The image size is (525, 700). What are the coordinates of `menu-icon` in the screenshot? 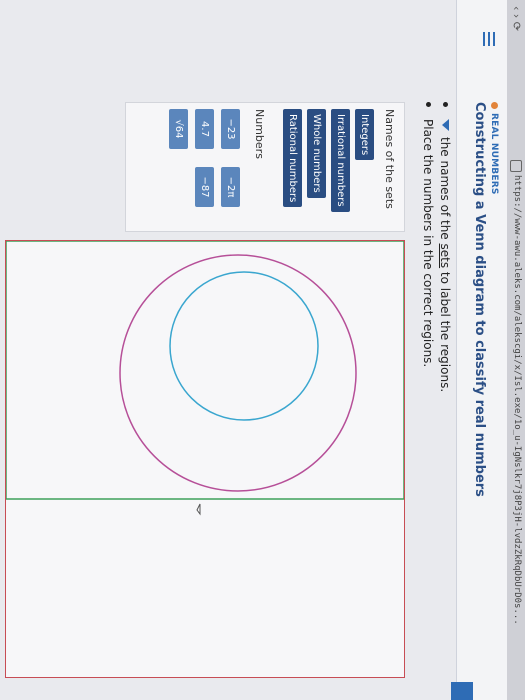 It's located at (488, 39).